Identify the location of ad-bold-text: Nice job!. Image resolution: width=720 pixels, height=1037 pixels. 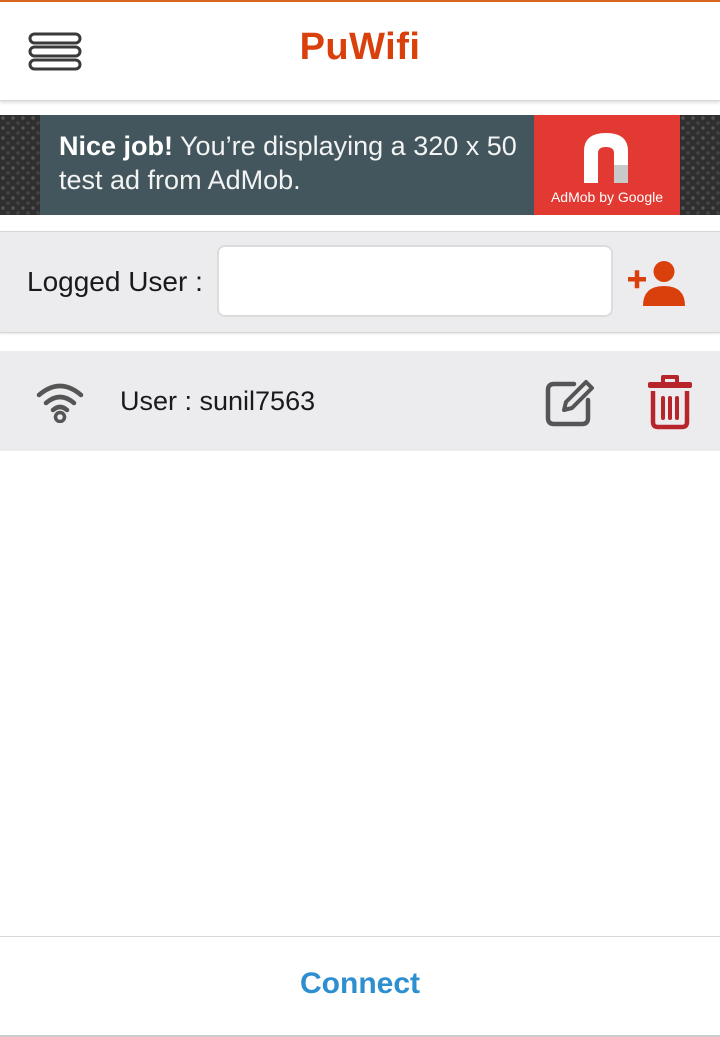
(116, 146).